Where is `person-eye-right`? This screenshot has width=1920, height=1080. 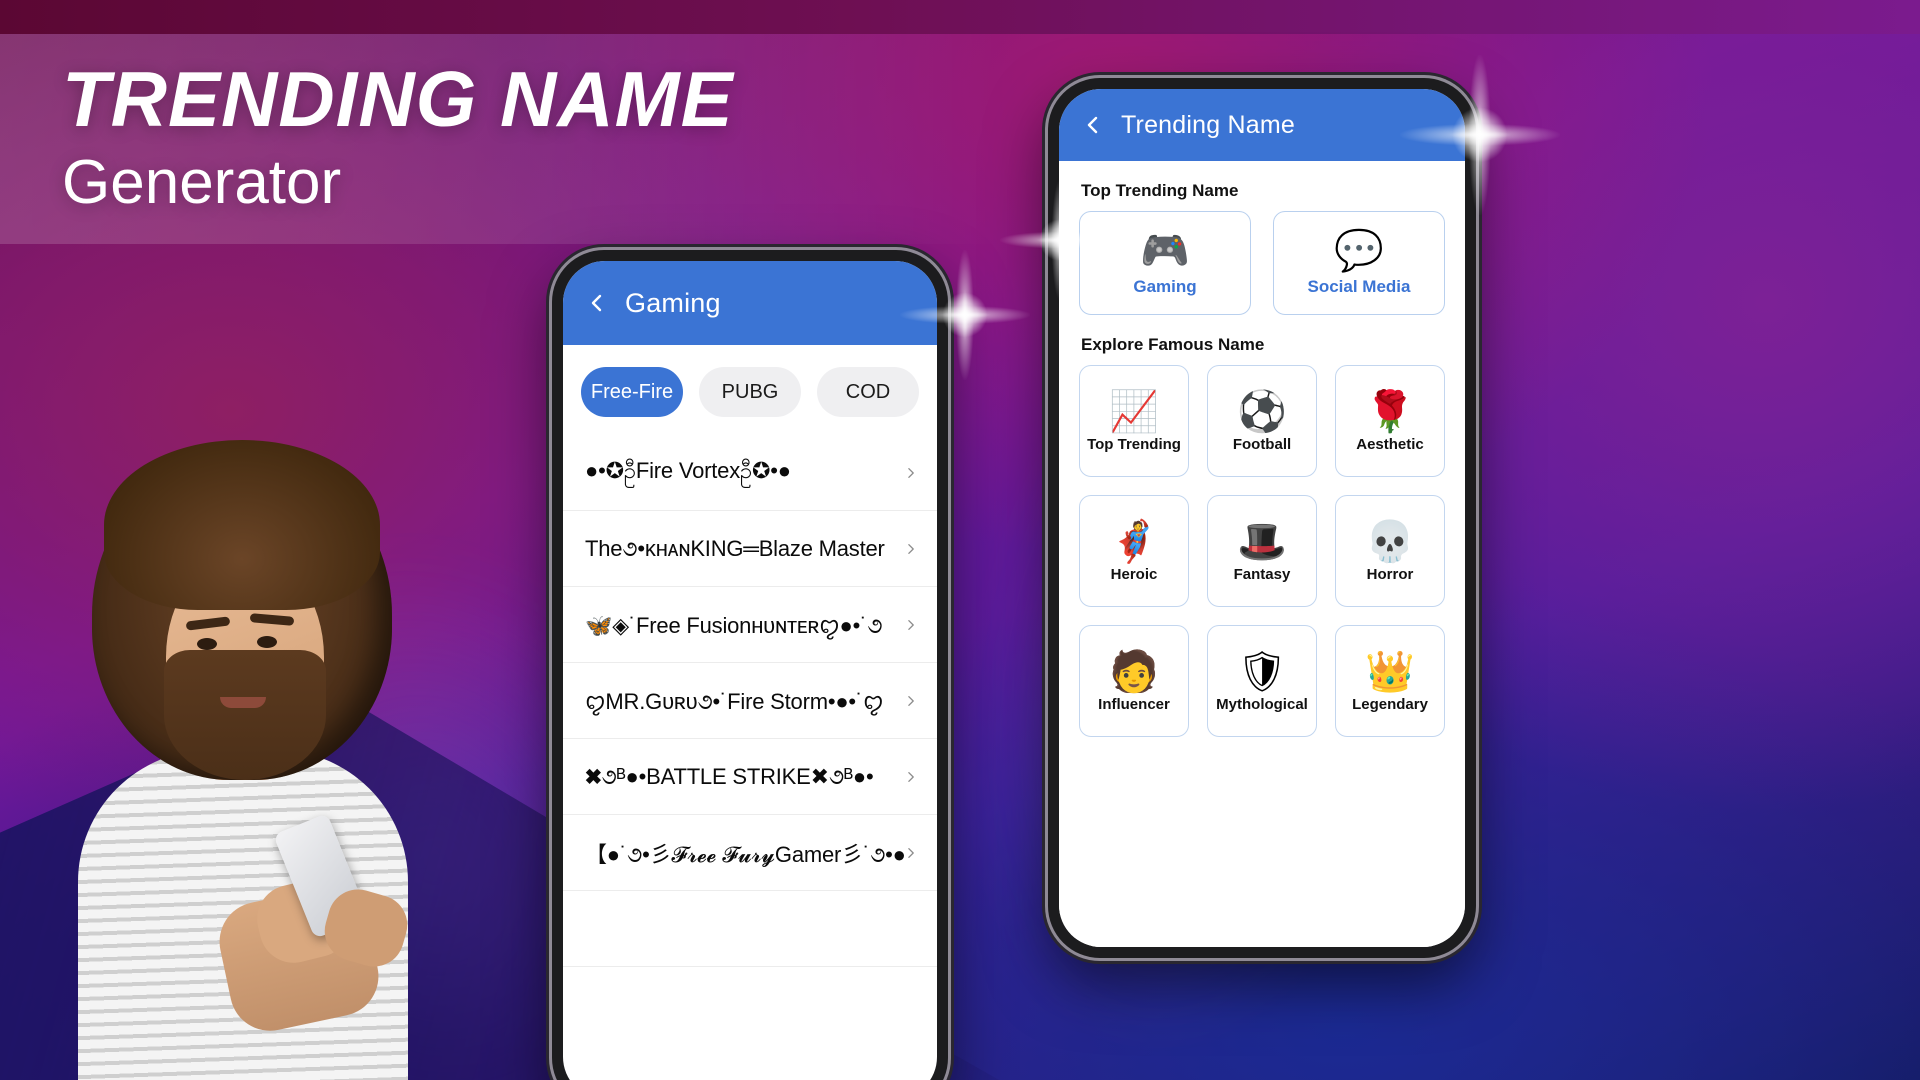
person-eye-right is located at coordinates (267, 642).